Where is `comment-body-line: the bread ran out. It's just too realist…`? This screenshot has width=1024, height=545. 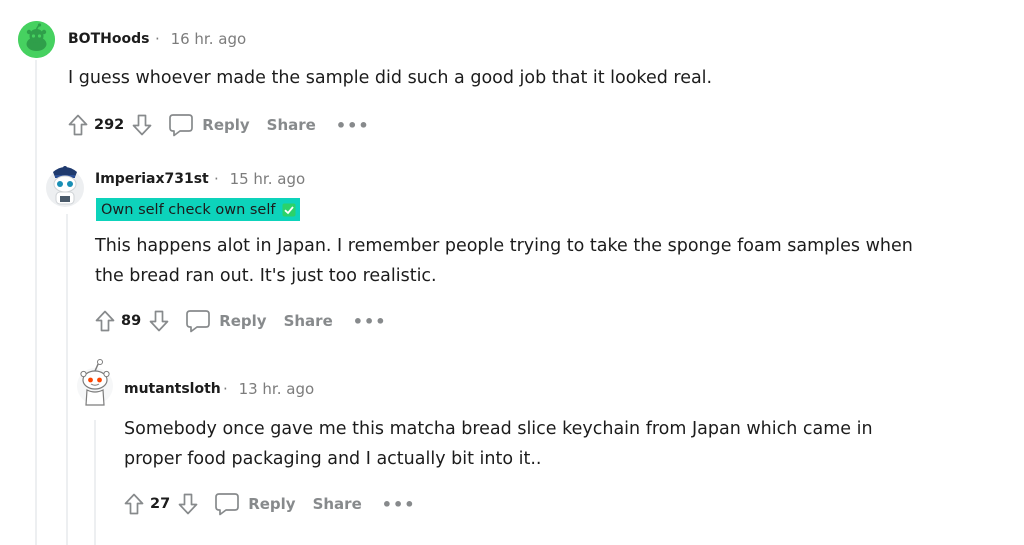
comment-body-line: the bread ran out. It's just too realist… is located at coordinates (266, 276).